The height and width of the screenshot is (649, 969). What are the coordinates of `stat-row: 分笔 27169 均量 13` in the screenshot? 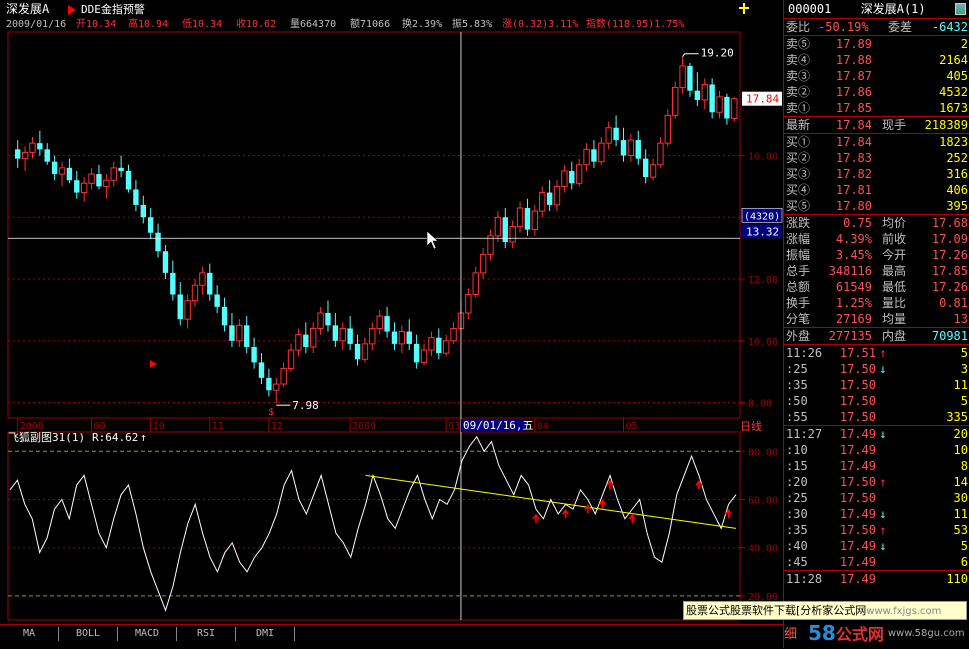 It's located at (876, 319).